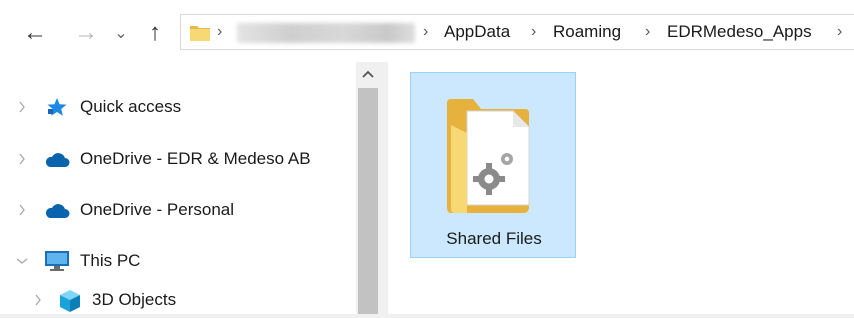 The height and width of the screenshot is (318, 854). I want to click on sidebar-item-label: 3D Objects, so click(134, 299).